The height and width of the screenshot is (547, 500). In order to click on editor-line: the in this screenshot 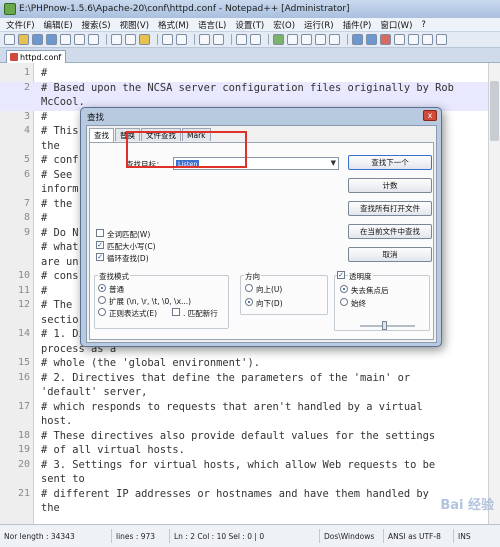, I will do `click(250, 509)`.